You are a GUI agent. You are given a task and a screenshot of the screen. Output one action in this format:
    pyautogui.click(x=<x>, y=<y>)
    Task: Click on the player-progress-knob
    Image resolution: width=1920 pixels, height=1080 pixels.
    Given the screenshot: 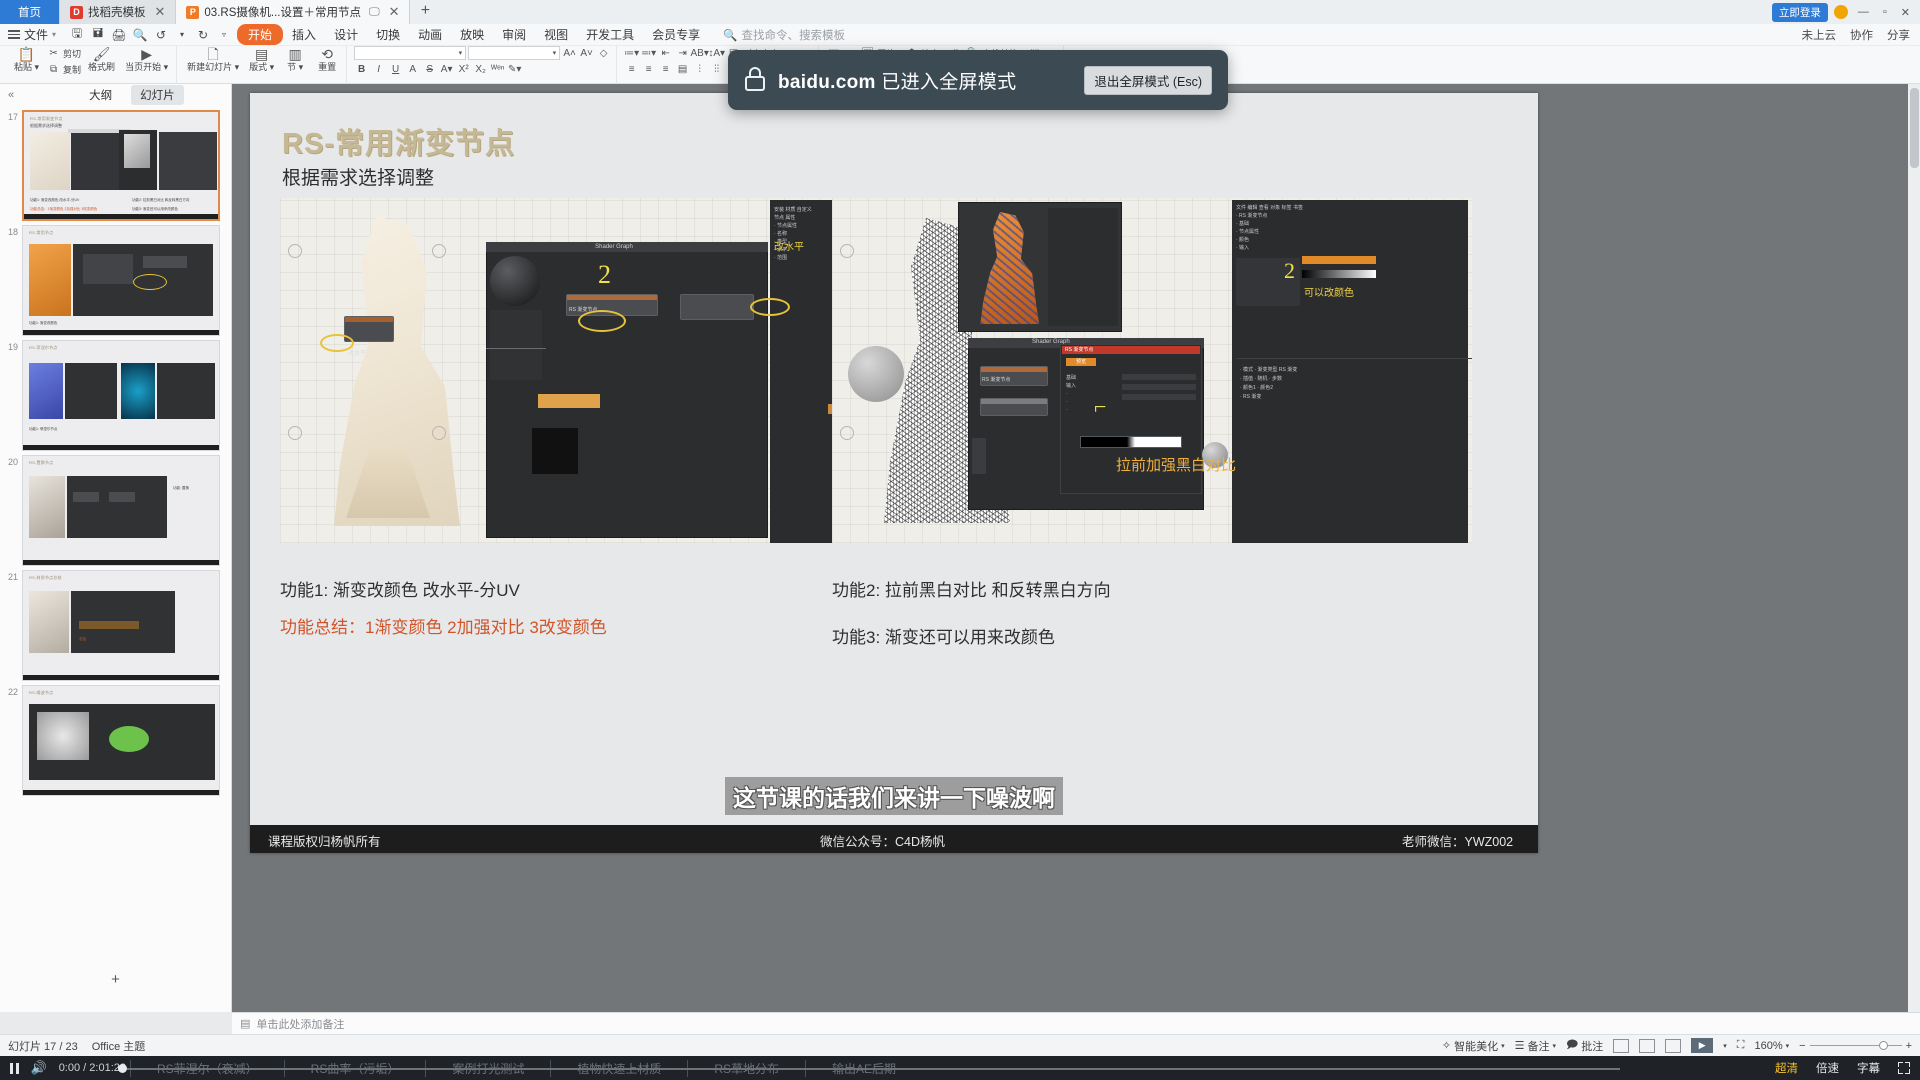 What is the action you would take?
    pyautogui.click(x=122, y=1068)
    